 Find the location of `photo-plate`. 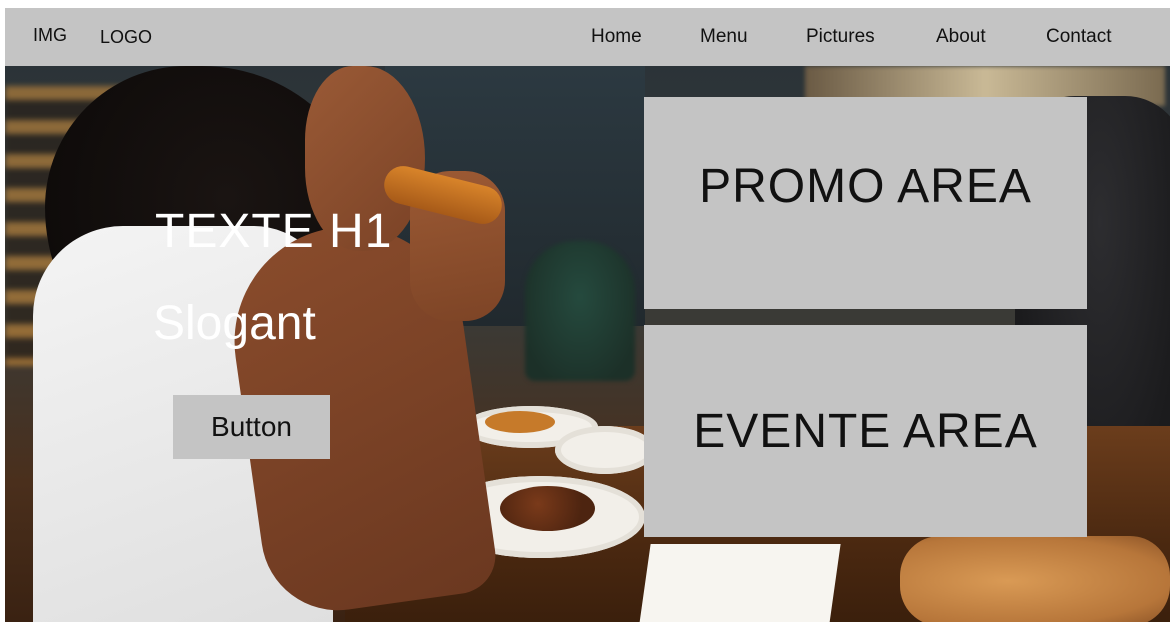

photo-plate is located at coordinates (605, 450).